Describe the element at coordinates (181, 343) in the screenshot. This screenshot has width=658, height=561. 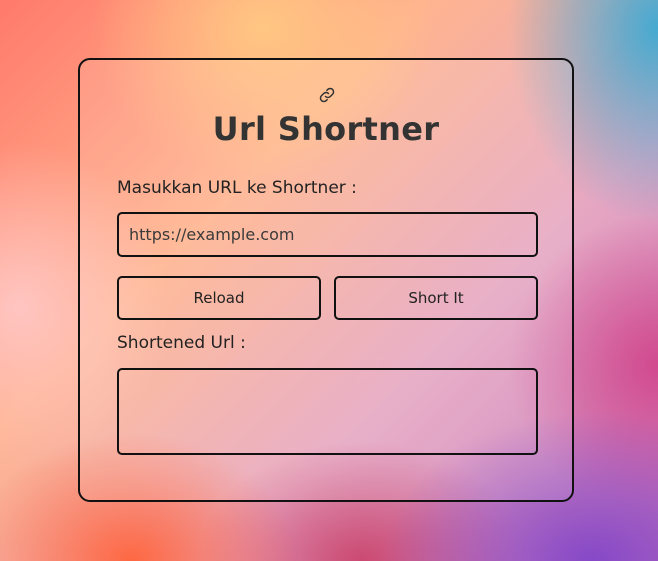
I see `shortened-url-label: Shortened Url :` at that location.